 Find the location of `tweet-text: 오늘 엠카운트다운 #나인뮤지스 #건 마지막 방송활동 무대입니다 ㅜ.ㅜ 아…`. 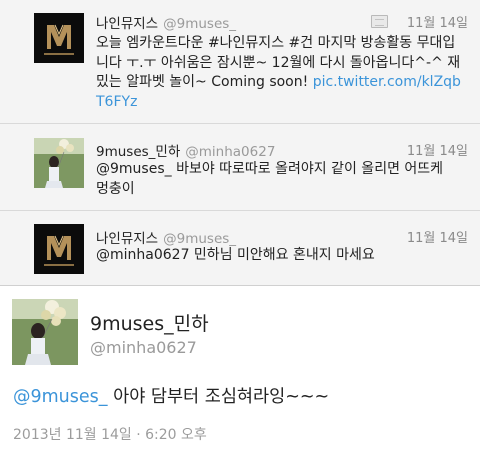

tweet-text: 오늘 엠카운트다운 #나인뮤지스 #건 마지막 방송활동 무대입니다 ㅜ.ㅜ 아… is located at coordinates (281, 73).